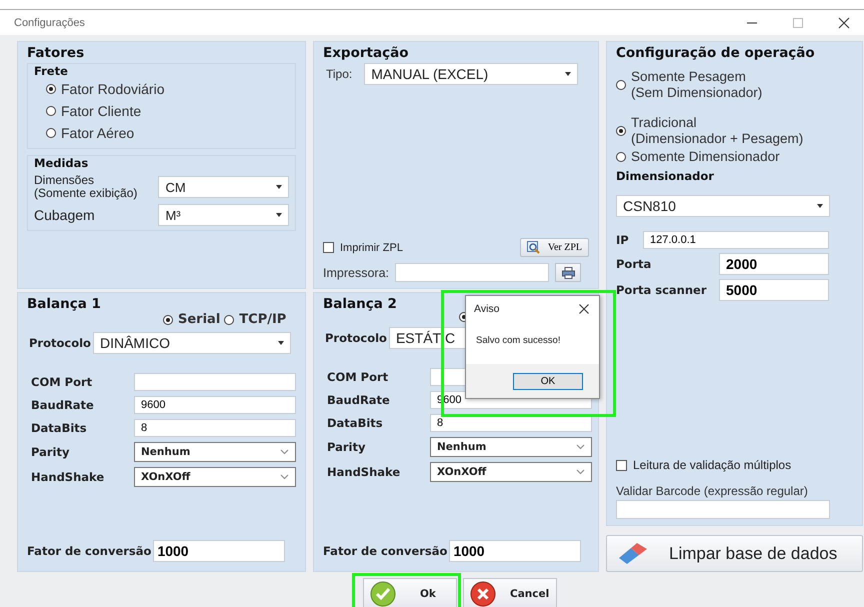  I want to click on panel-title: Balança 2, so click(360, 304).